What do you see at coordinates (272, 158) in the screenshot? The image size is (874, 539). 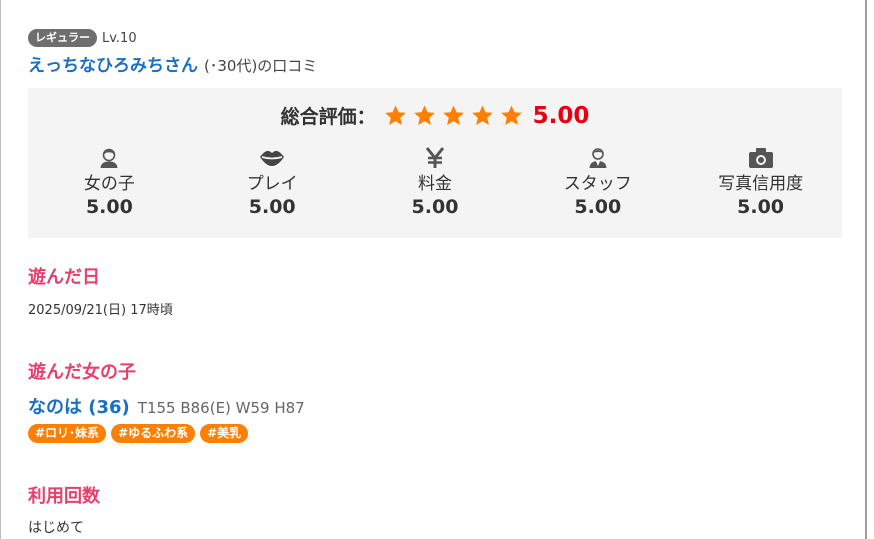 I see `lips-icon` at bounding box center [272, 158].